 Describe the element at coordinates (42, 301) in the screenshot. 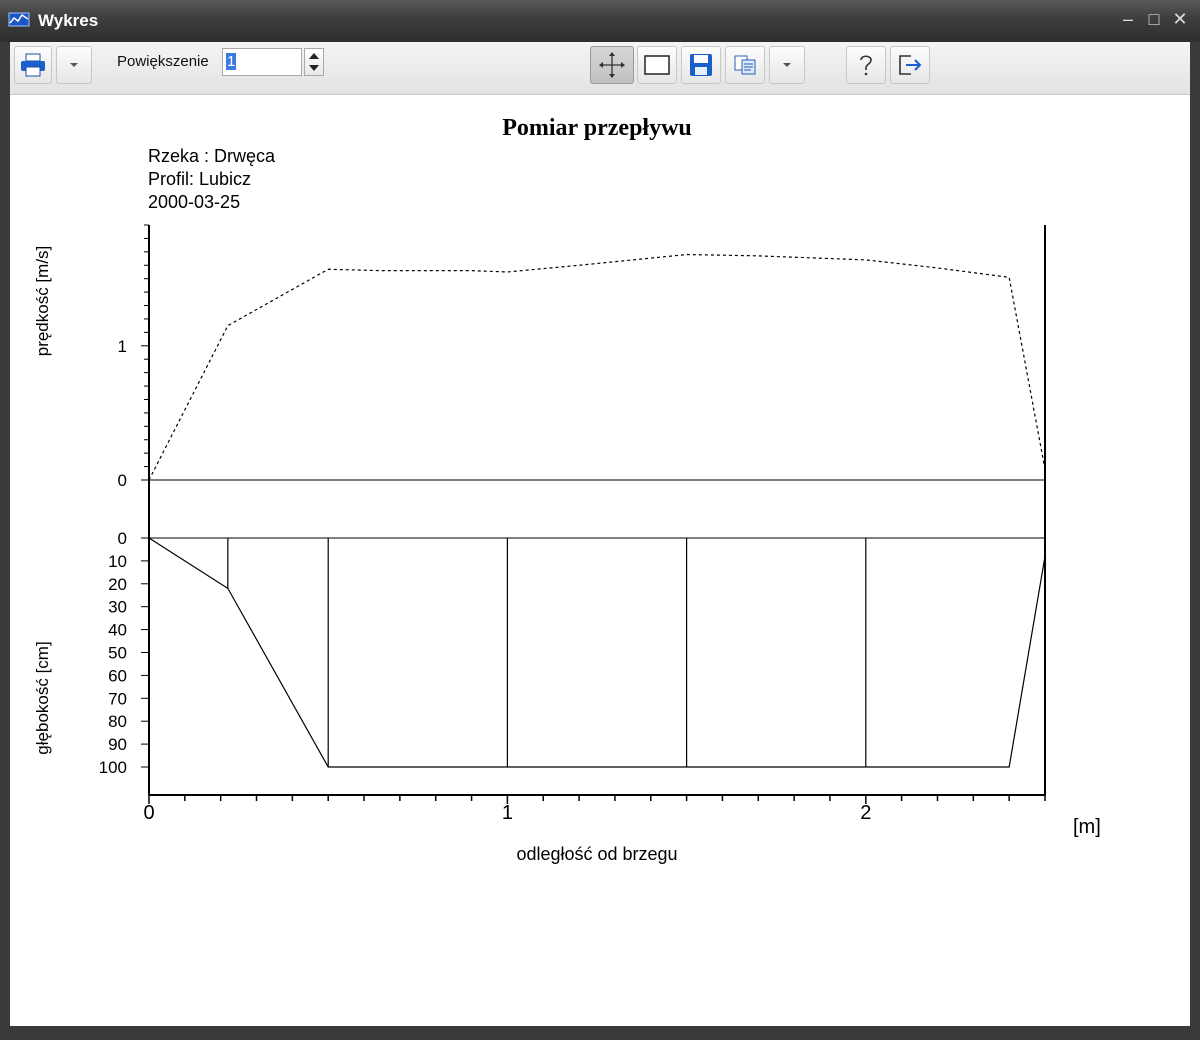

I see `velocity-axis-label: prędkość [m/s]` at that location.